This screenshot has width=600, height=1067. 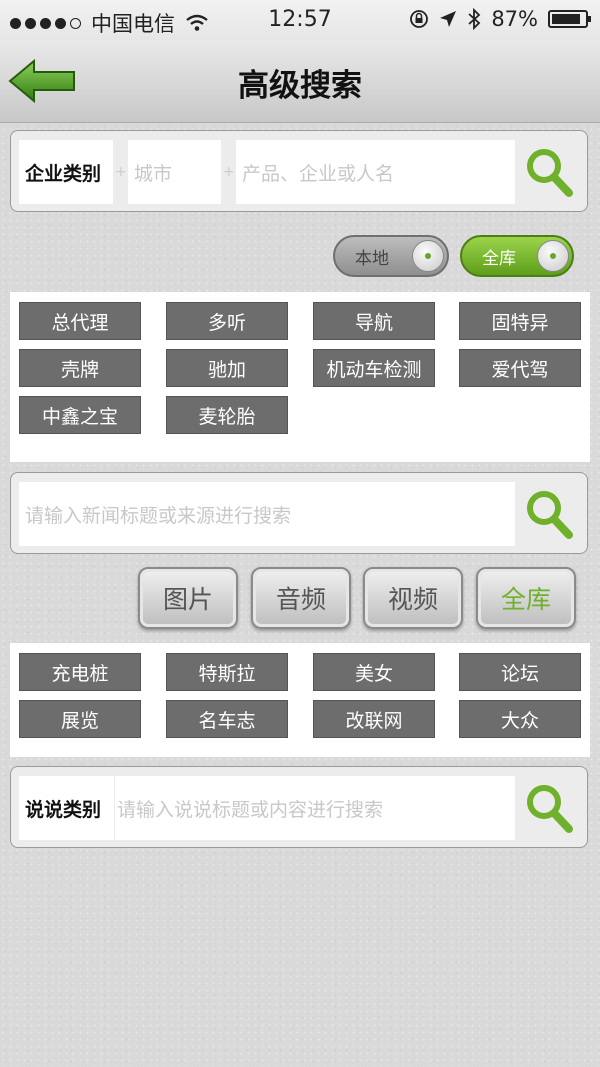 What do you see at coordinates (227, 672) in the screenshot?
I see `news-tag: 特斯拉` at bounding box center [227, 672].